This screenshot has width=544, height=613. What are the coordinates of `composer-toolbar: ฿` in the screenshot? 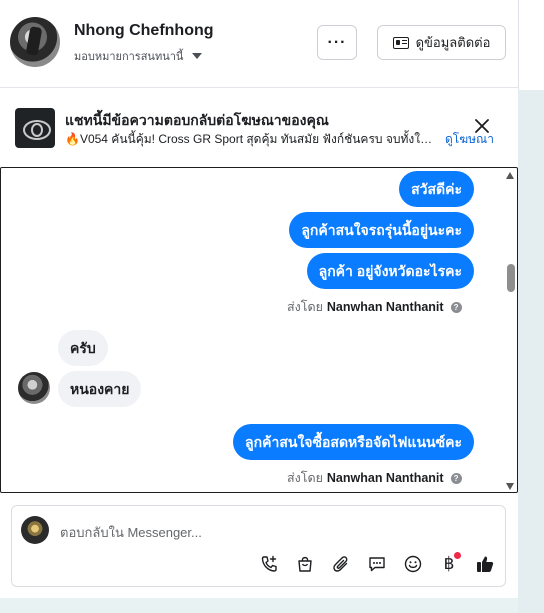 It's located at (377, 564).